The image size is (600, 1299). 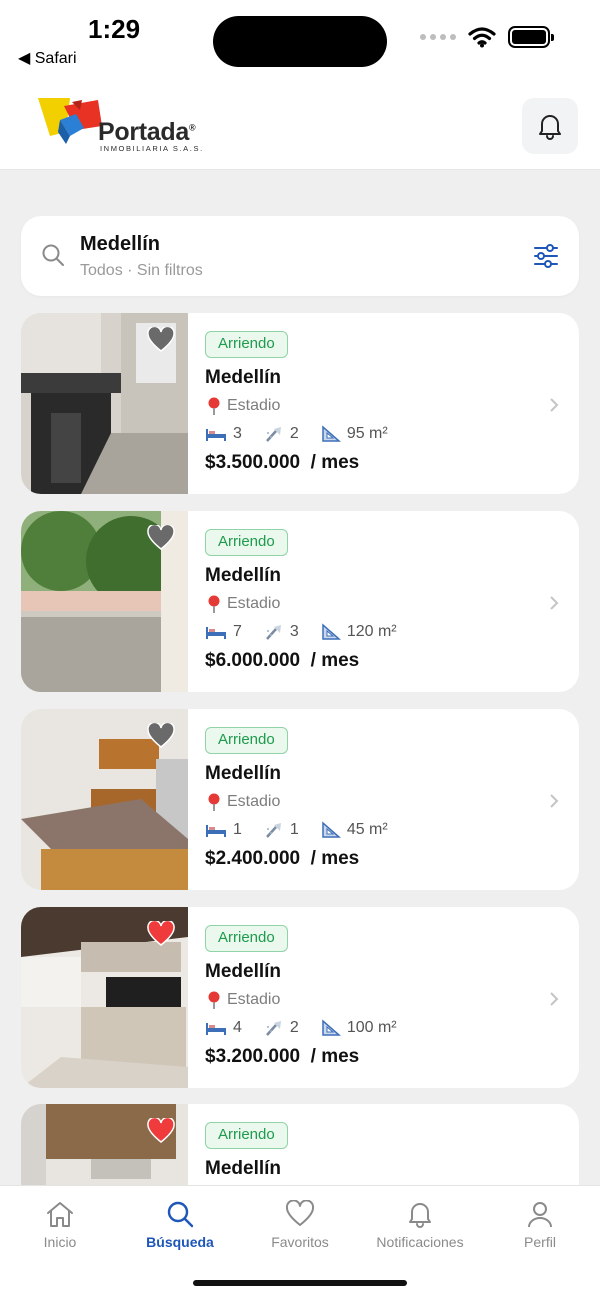 I want to click on cellular-signal-icon, so click(x=438, y=37).